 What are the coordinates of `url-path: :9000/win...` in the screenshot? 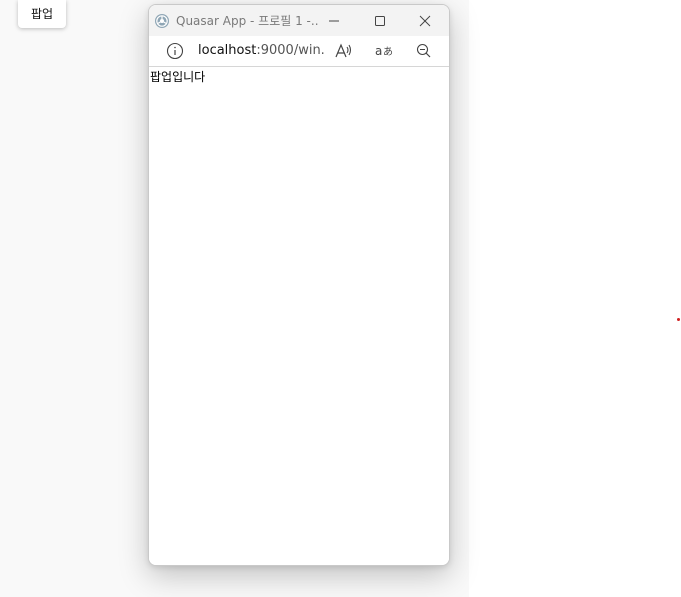 It's located at (291, 50).